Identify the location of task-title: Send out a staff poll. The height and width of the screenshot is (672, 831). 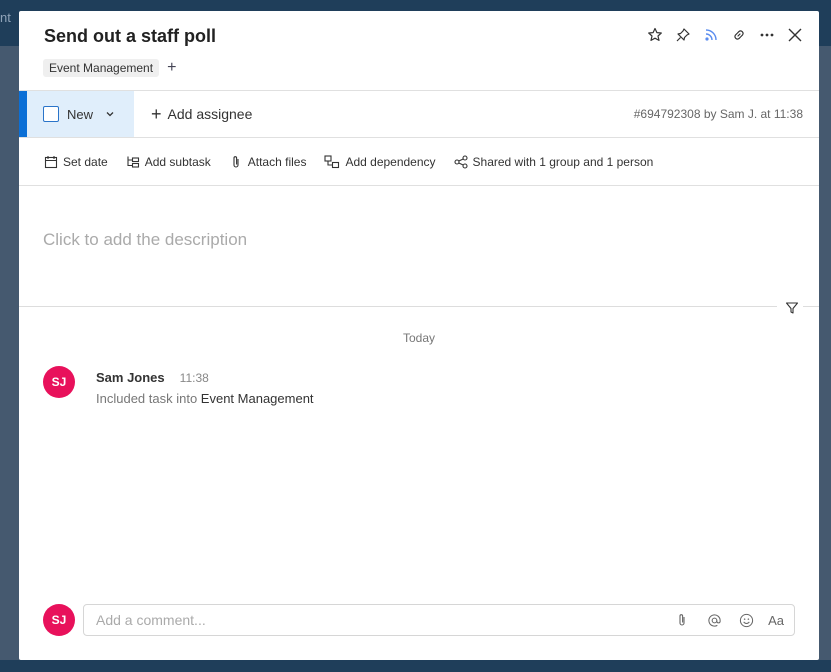
(130, 36).